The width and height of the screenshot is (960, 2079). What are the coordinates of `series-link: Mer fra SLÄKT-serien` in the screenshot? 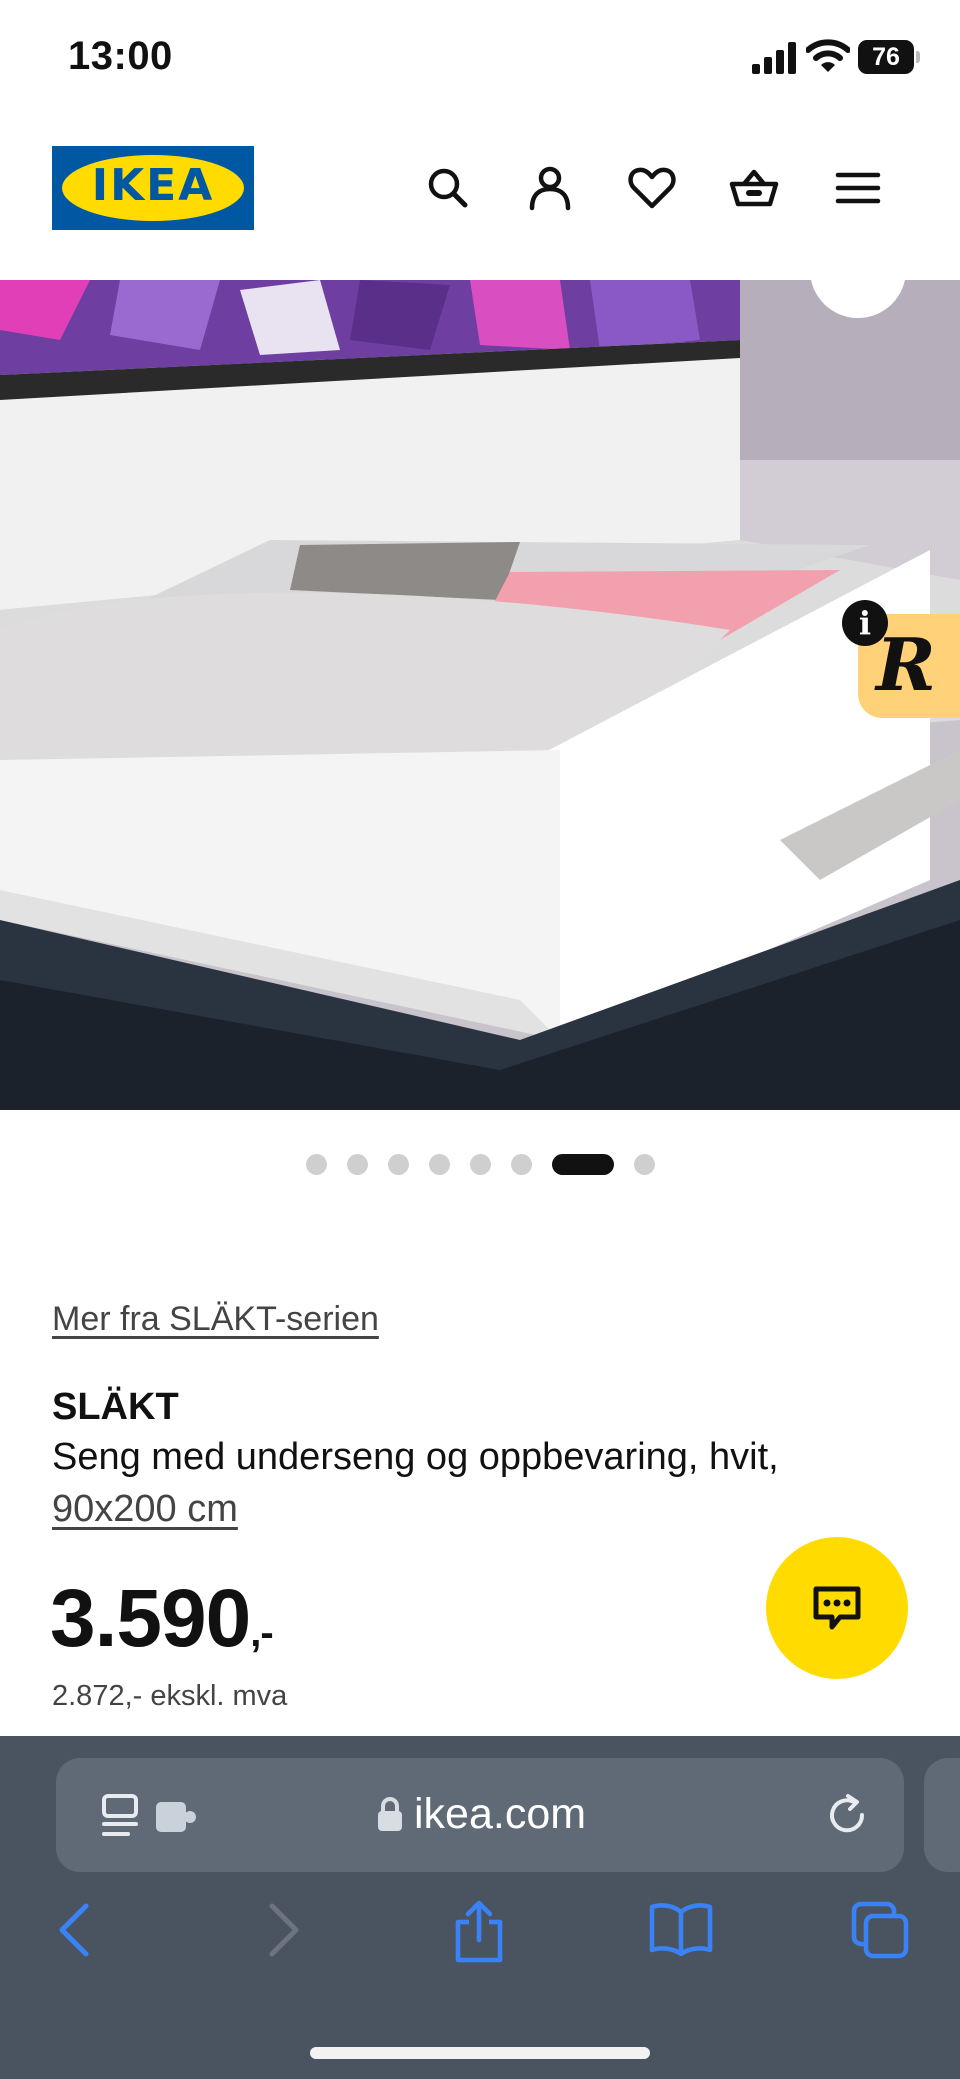 It's located at (215, 1319).